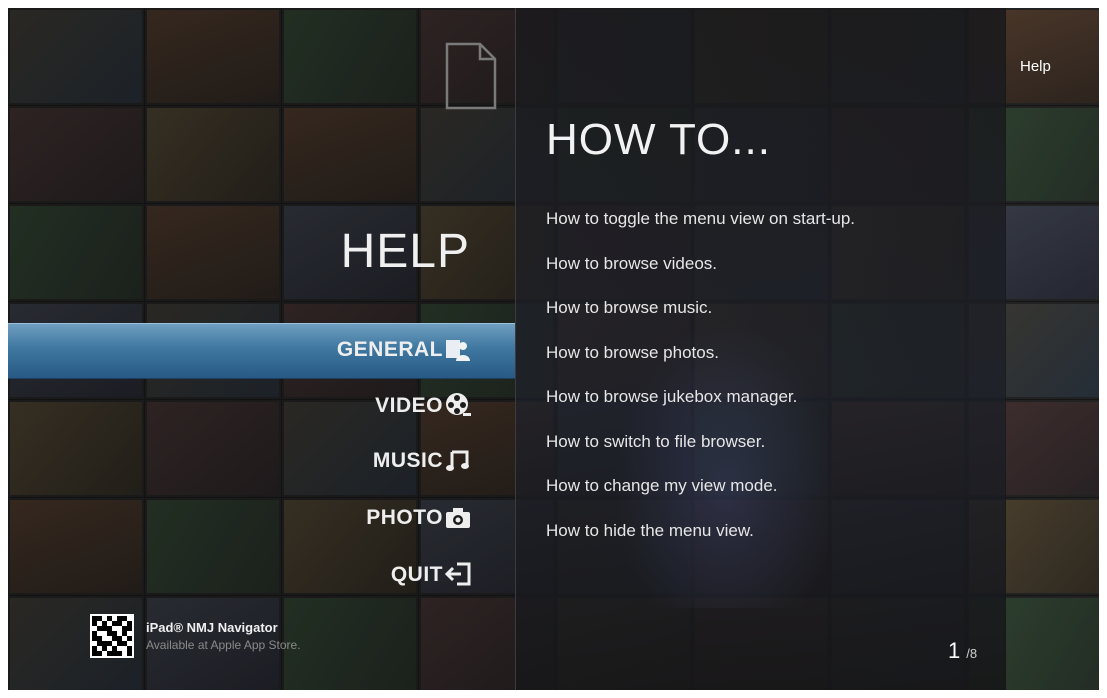  Describe the element at coordinates (954, 650) in the screenshot. I see `current-page: 1` at that location.